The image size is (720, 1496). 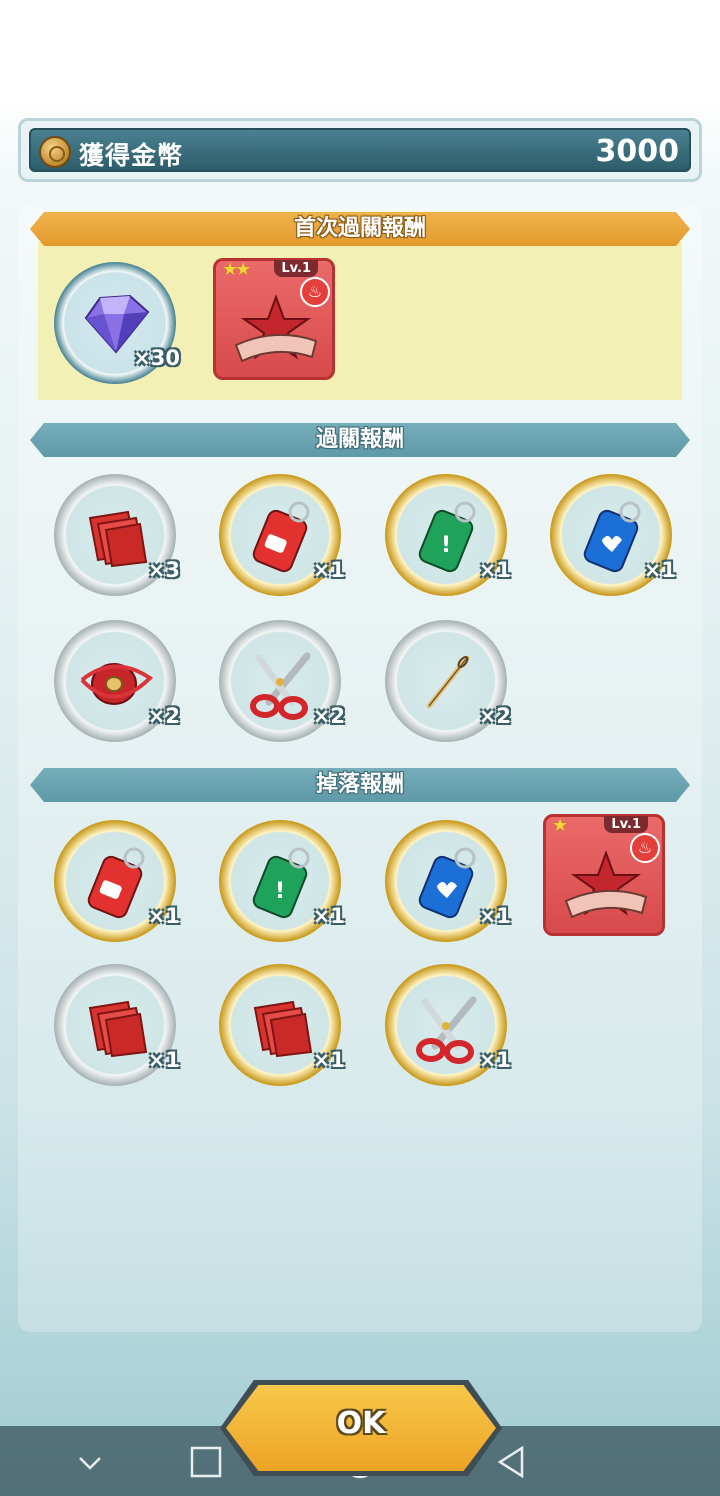 What do you see at coordinates (361, 1423) in the screenshot?
I see `ok-button-label: OK` at bounding box center [361, 1423].